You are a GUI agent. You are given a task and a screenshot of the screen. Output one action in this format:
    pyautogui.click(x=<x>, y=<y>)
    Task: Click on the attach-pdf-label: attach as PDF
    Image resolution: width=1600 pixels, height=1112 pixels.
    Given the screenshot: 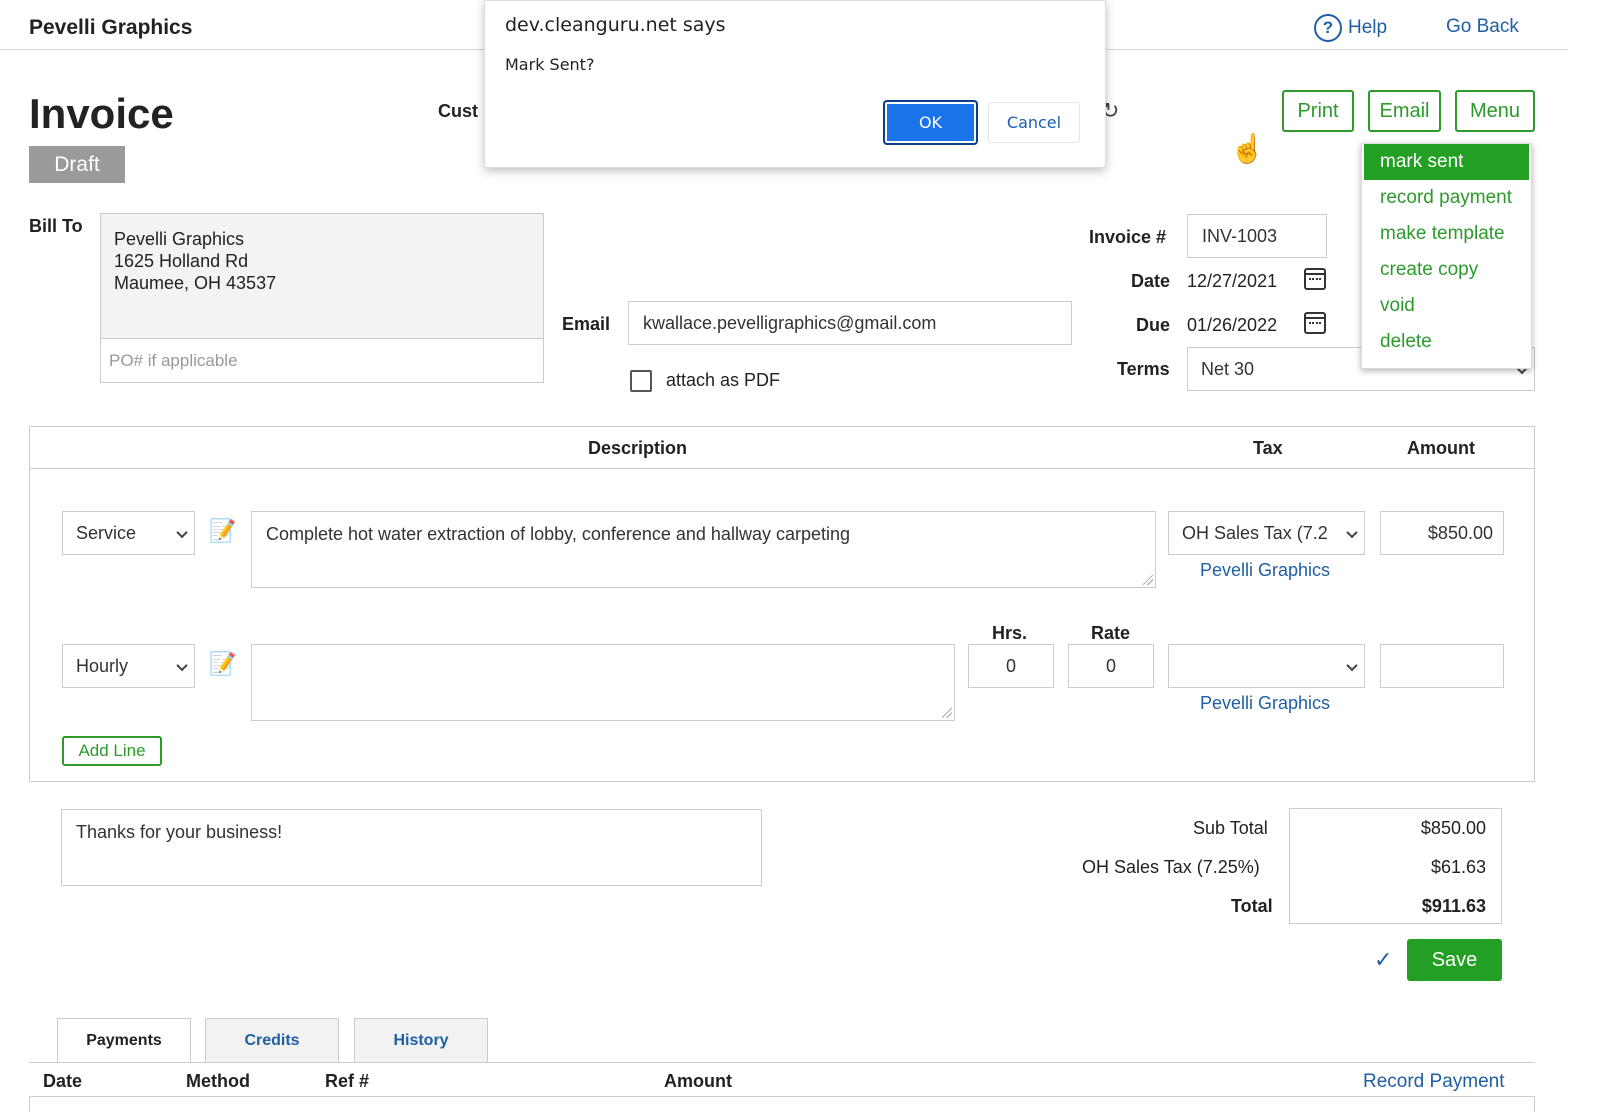 What is the action you would take?
    pyautogui.click(x=723, y=380)
    